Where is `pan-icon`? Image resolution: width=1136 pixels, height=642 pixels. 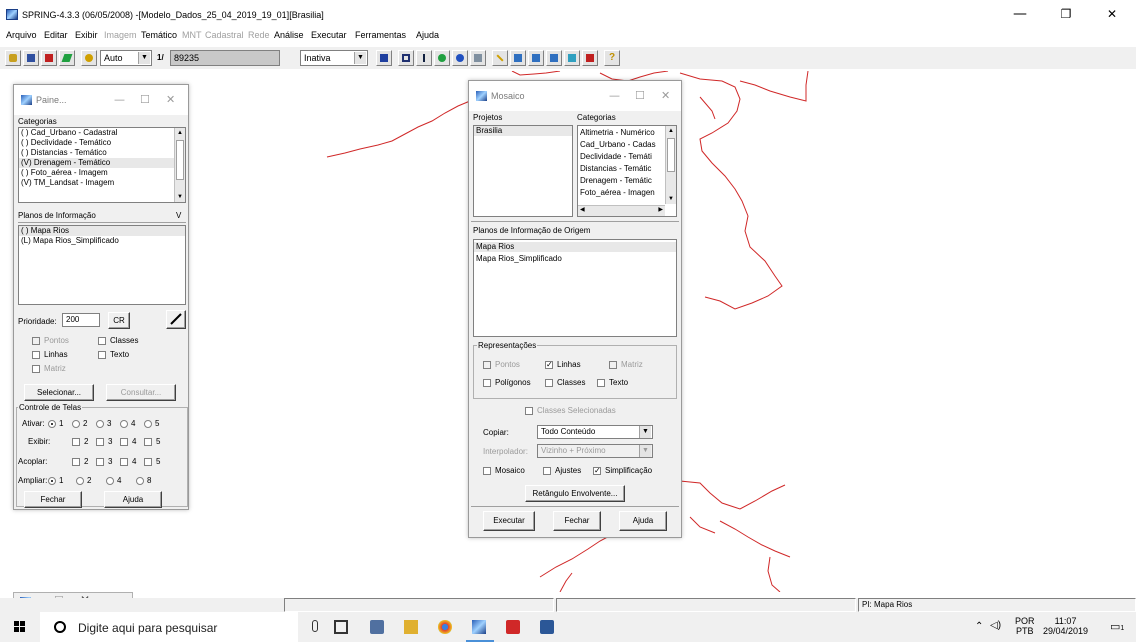
pan-icon is located at coordinates (442, 58).